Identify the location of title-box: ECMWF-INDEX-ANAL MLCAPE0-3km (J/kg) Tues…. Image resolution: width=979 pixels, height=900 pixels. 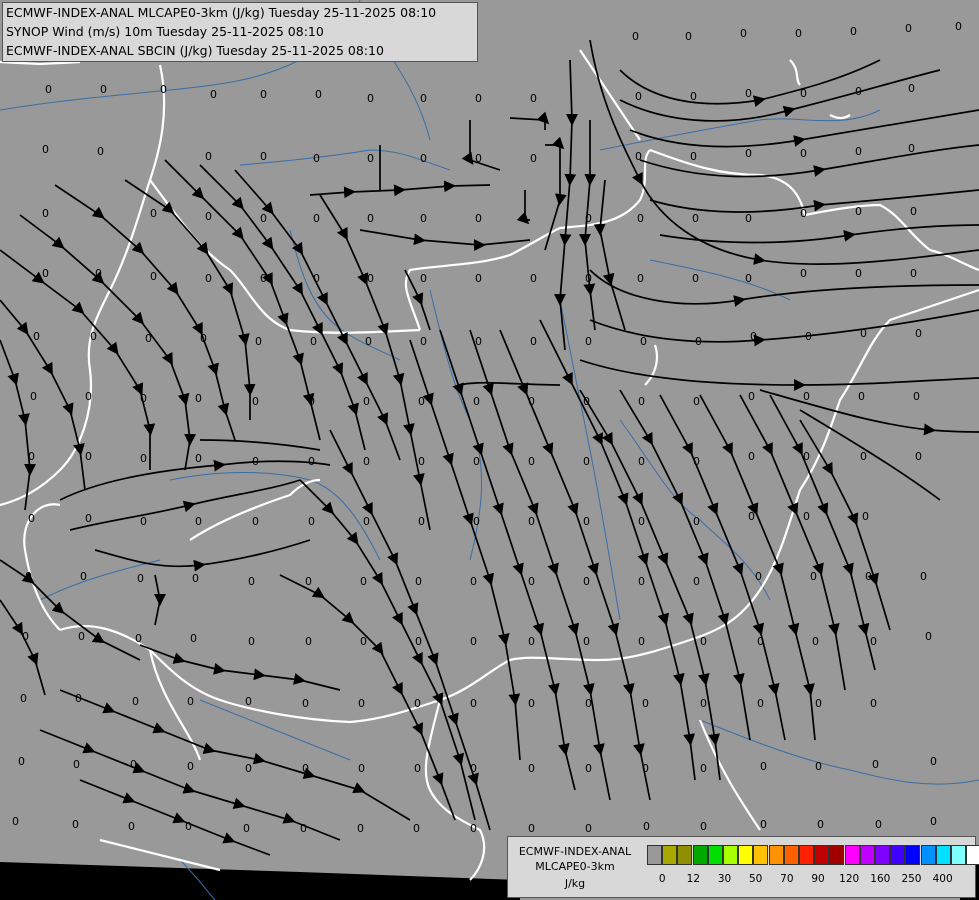
(240, 32).